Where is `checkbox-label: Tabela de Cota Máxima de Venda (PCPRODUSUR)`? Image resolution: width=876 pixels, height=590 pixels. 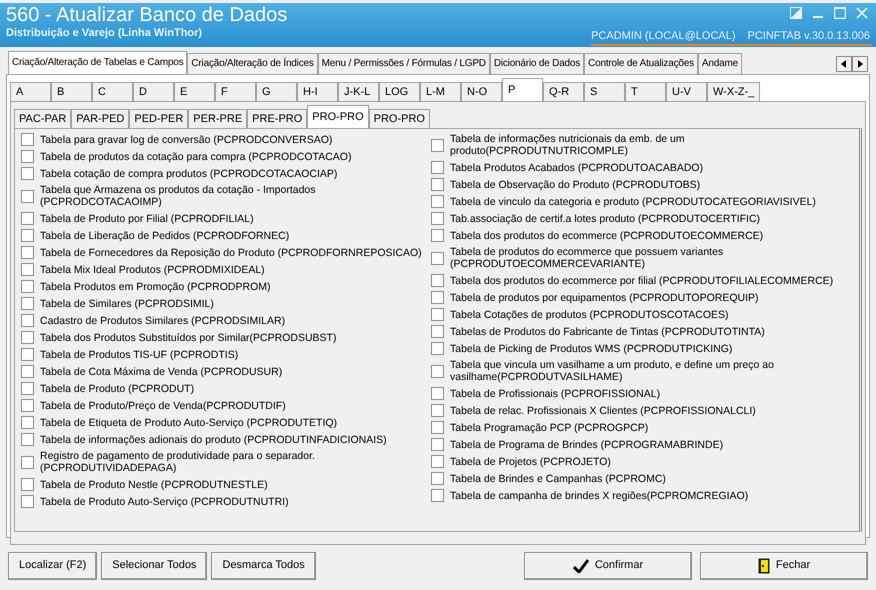 checkbox-label: Tabela de Cota Máxima de Venda (PCPRODUSUR) is located at coordinates (161, 372).